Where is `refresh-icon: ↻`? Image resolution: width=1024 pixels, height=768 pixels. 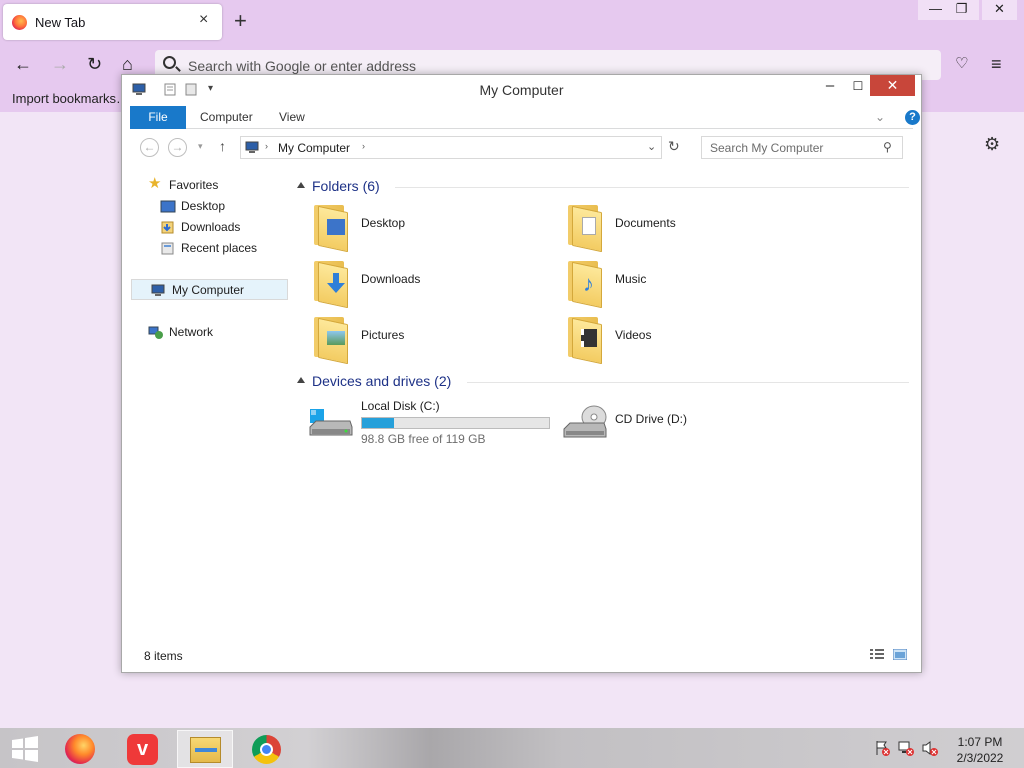 refresh-icon: ↻ is located at coordinates (674, 146).